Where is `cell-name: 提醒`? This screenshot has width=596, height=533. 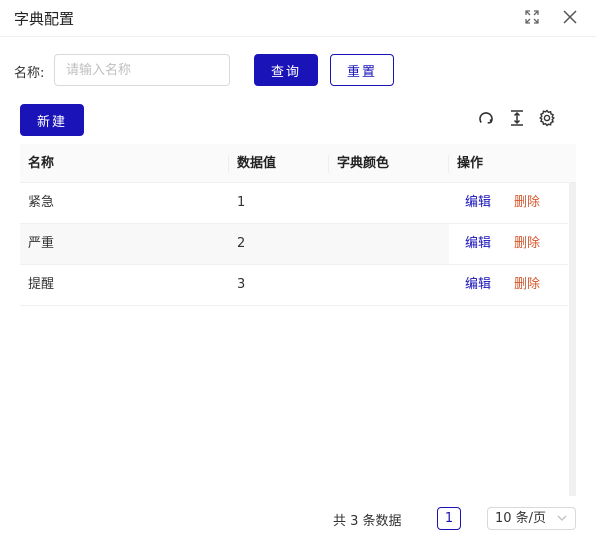
cell-name: 提醒 is located at coordinates (41, 284).